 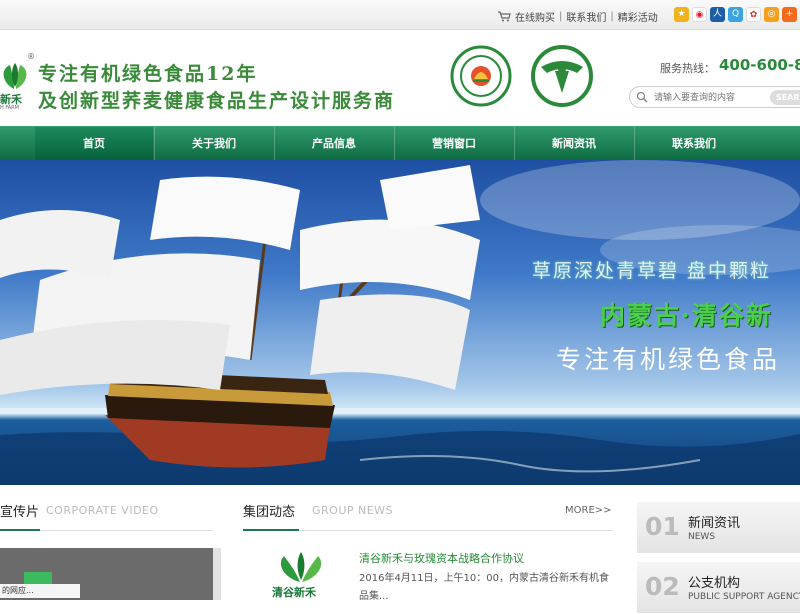 What do you see at coordinates (714, 583) in the screenshot?
I see `card-title: 公支机构` at bounding box center [714, 583].